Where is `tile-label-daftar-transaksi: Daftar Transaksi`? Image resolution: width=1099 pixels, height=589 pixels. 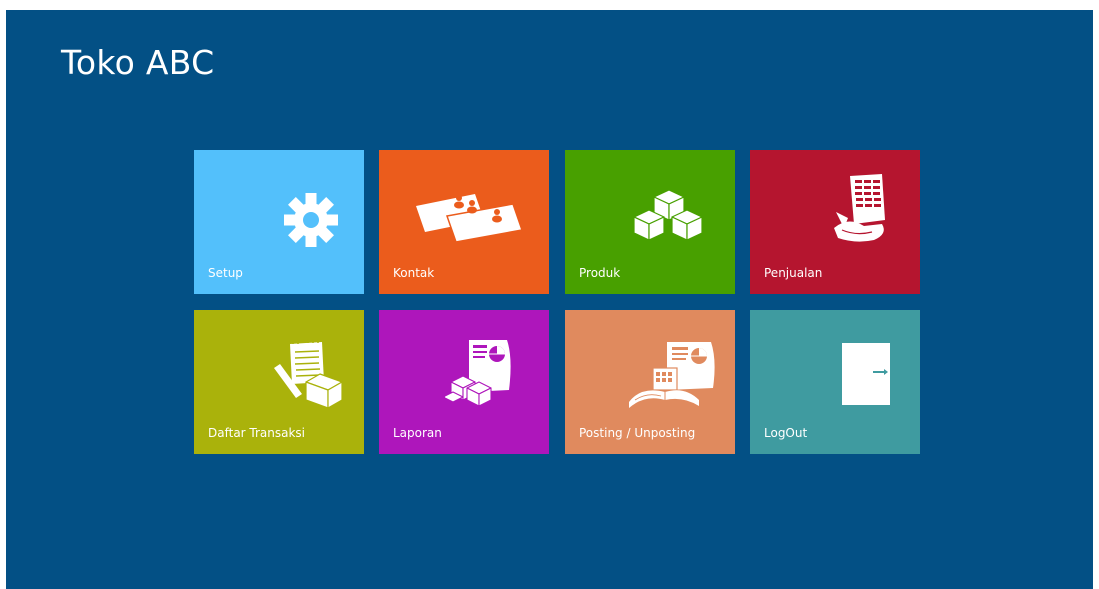
tile-label-daftar-transaksi: Daftar Transaksi is located at coordinates (257, 433).